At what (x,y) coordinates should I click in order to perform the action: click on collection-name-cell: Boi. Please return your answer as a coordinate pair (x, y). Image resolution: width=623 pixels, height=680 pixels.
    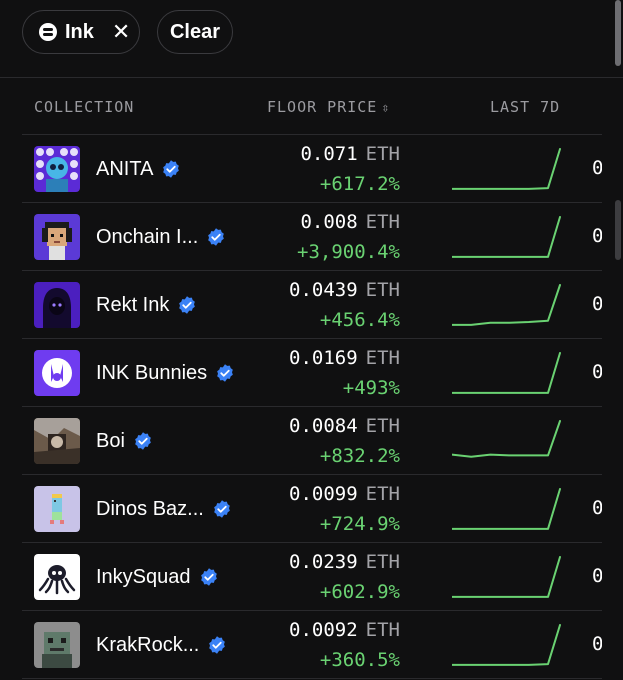
    Looking at the image, I should click on (124, 441).